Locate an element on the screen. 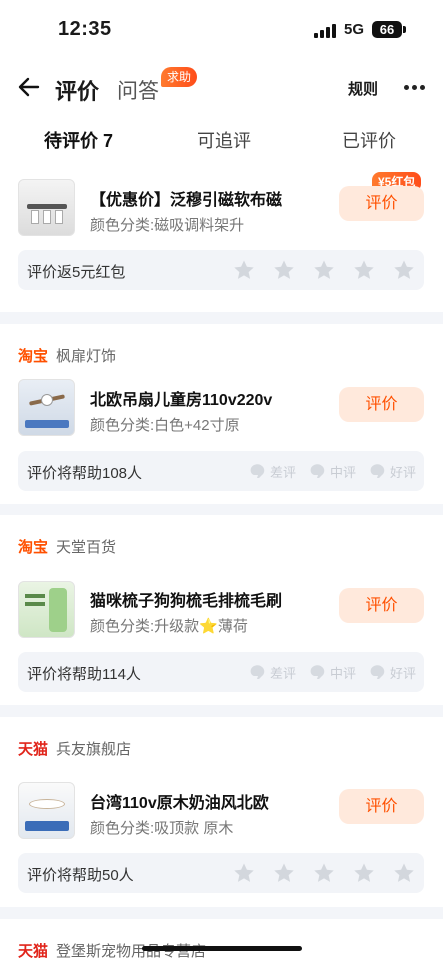  home-indicator is located at coordinates (222, 948).